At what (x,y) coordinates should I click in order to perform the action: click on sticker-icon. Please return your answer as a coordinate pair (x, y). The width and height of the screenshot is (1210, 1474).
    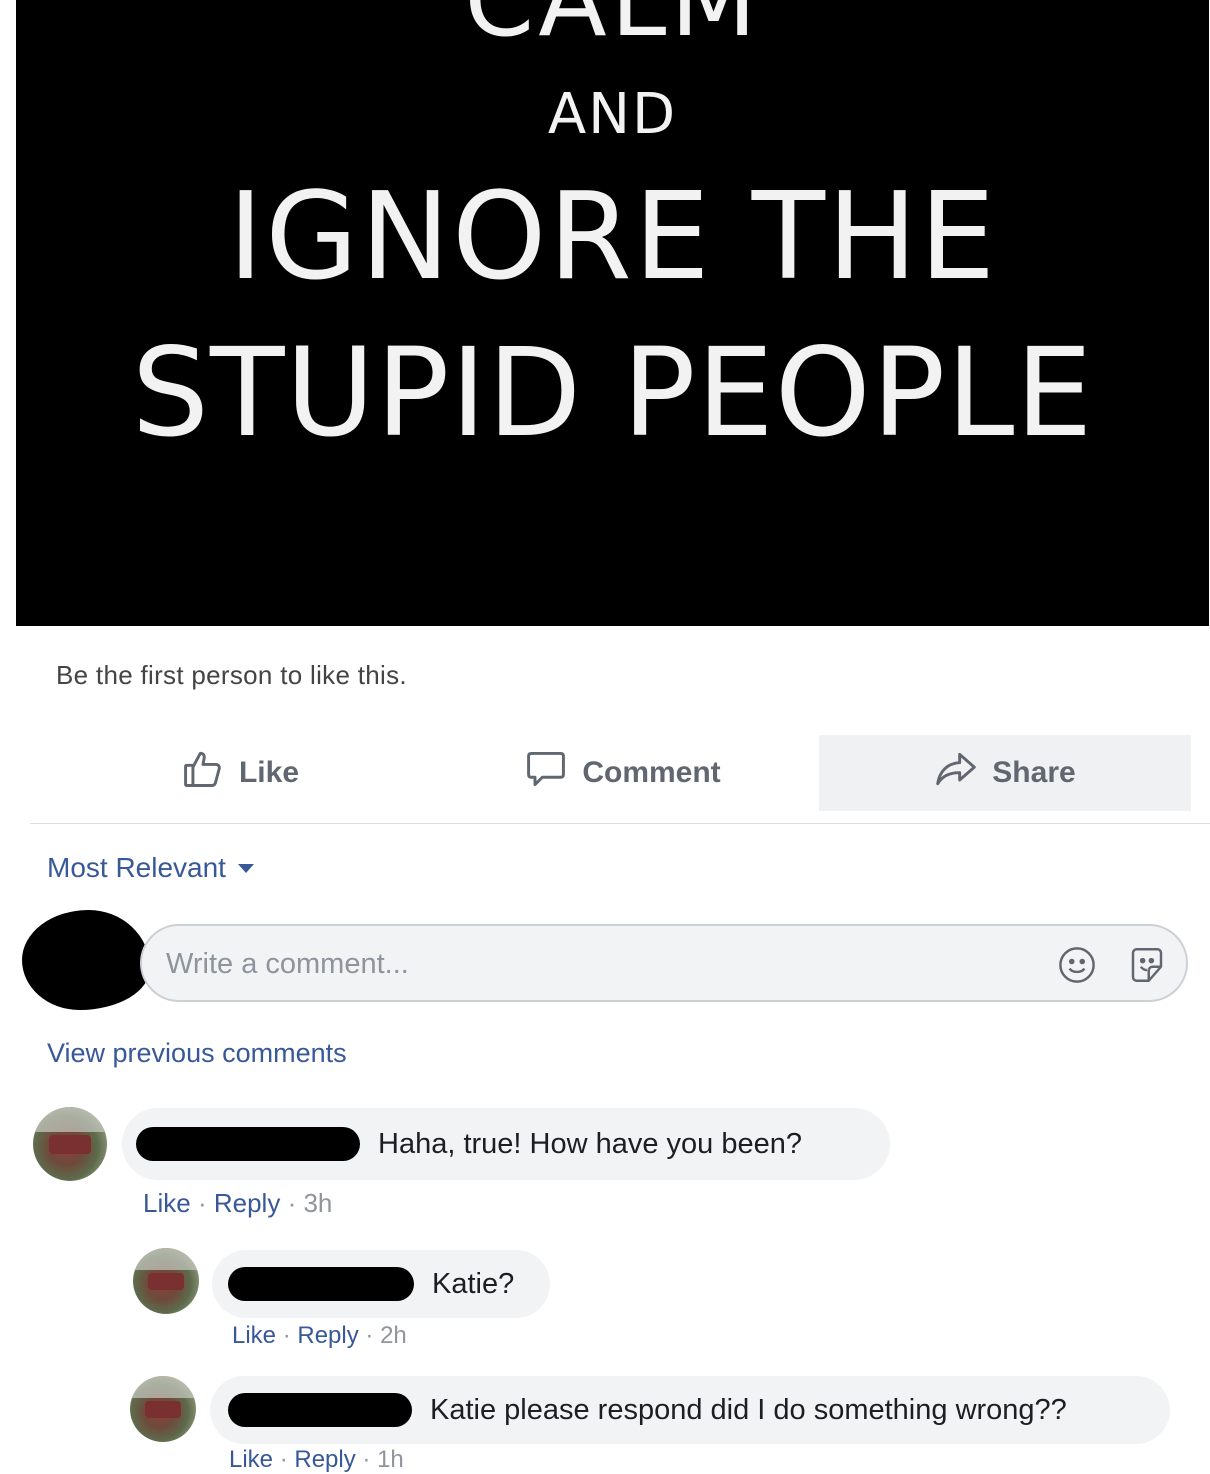
    Looking at the image, I should click on (1147, 967).